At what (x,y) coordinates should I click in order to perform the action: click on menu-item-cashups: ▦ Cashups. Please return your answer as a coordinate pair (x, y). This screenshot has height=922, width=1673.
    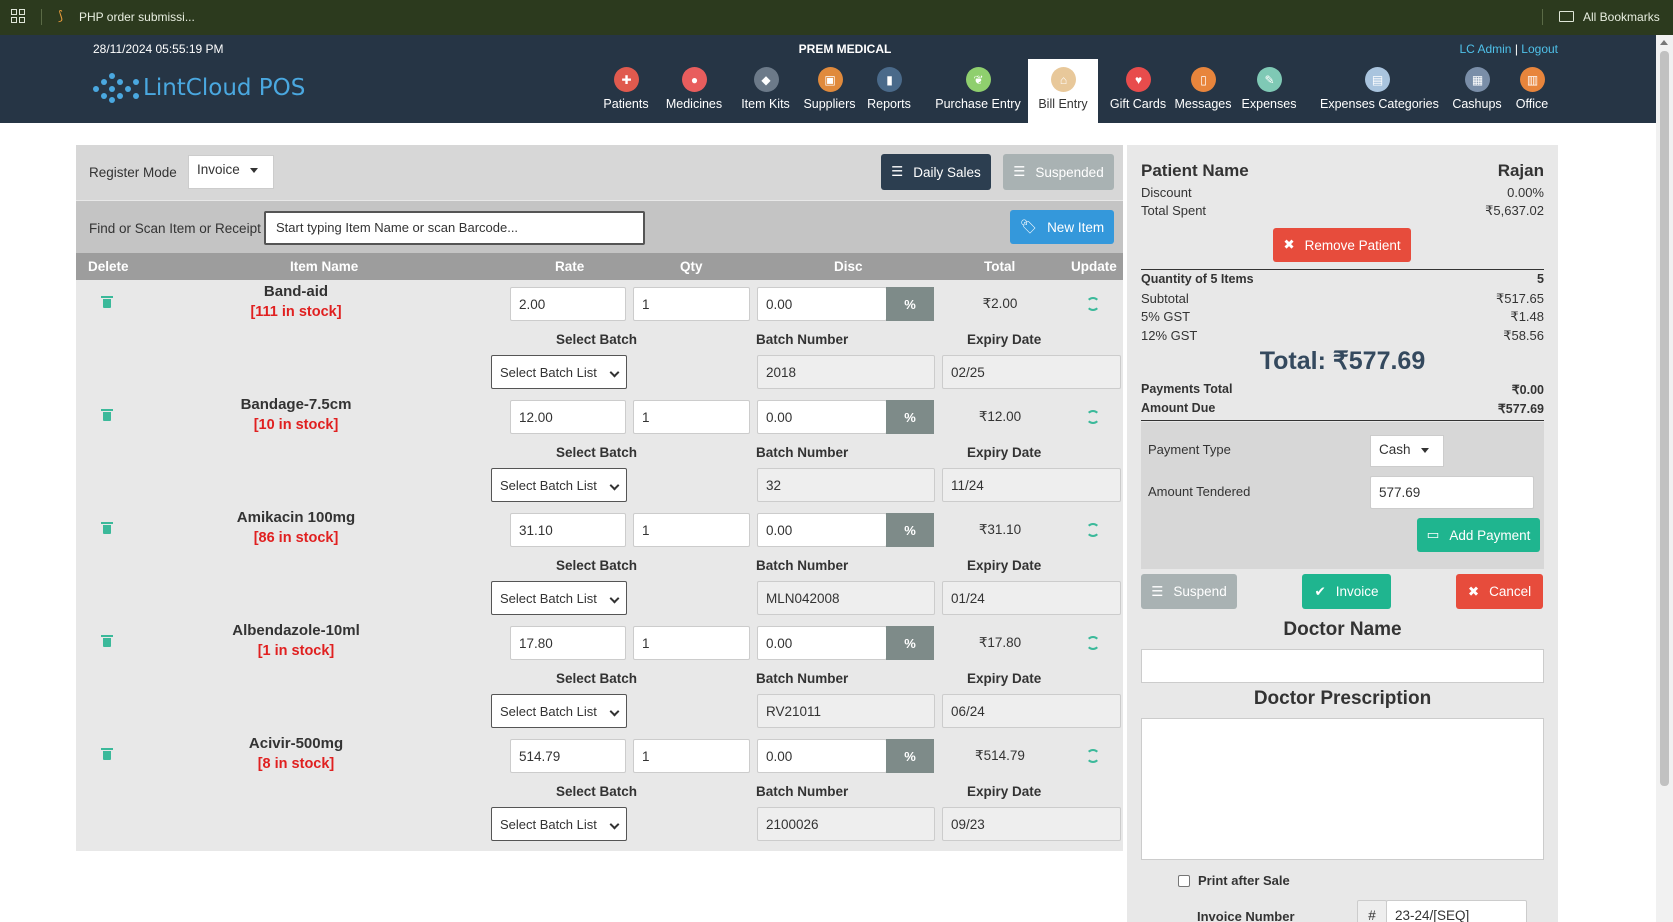
    Looking at the image, I should click on (1477, 91).